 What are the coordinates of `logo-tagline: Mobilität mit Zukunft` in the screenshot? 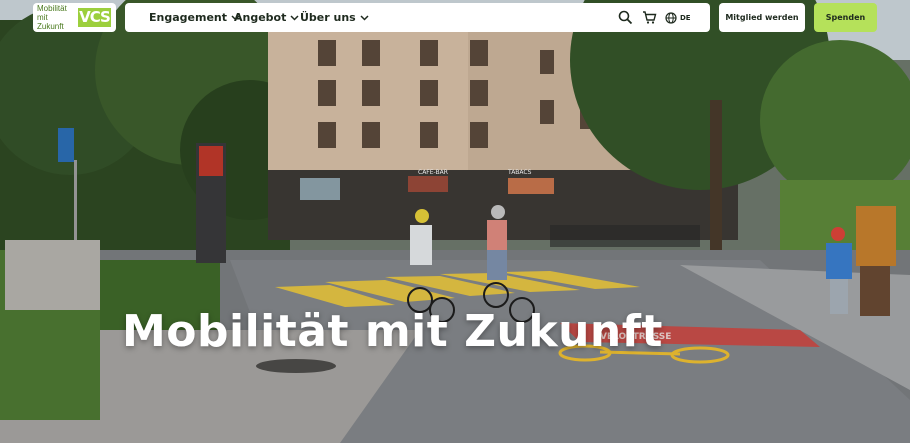 It's located at (56, 17).